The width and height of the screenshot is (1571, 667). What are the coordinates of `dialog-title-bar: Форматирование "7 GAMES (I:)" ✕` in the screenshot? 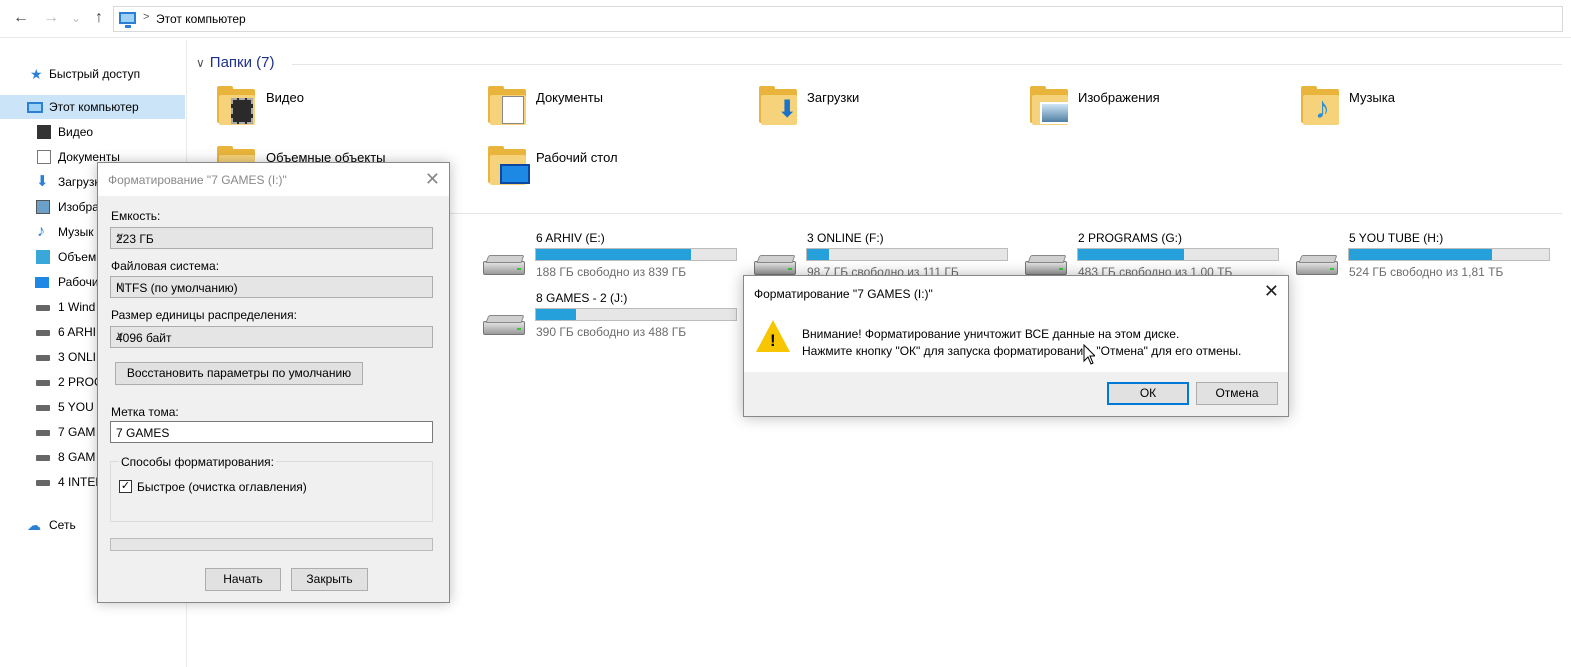 It's located at (273, 179).